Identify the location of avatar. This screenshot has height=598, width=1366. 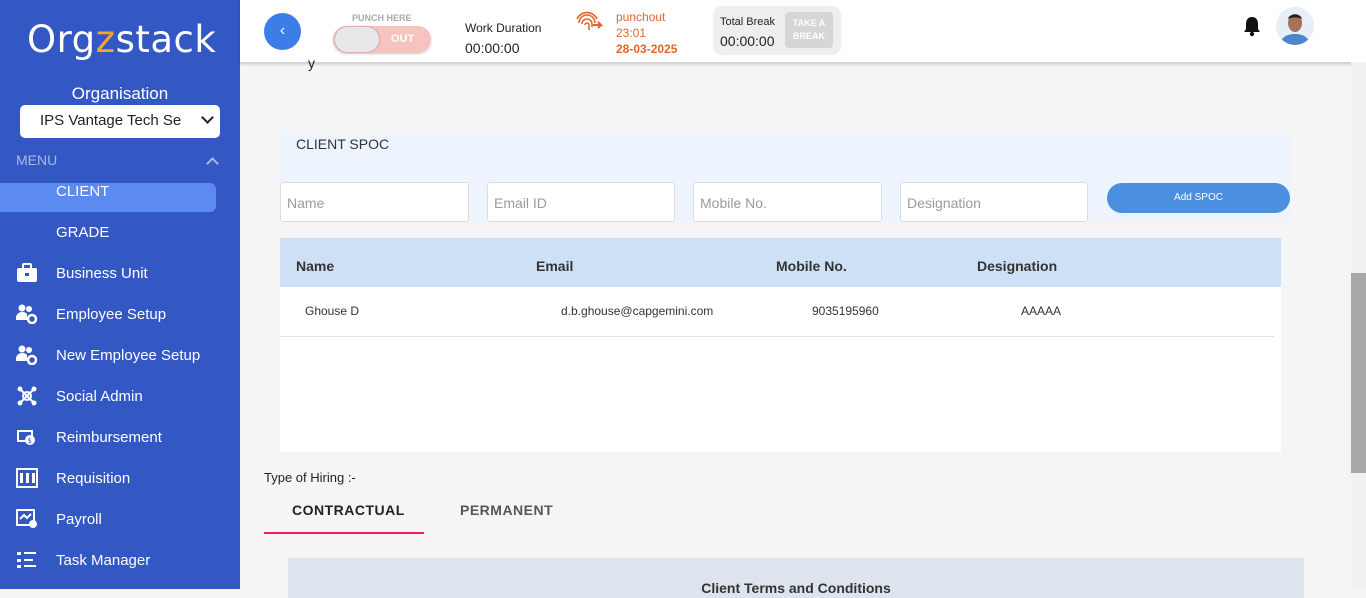
(1295, 26).